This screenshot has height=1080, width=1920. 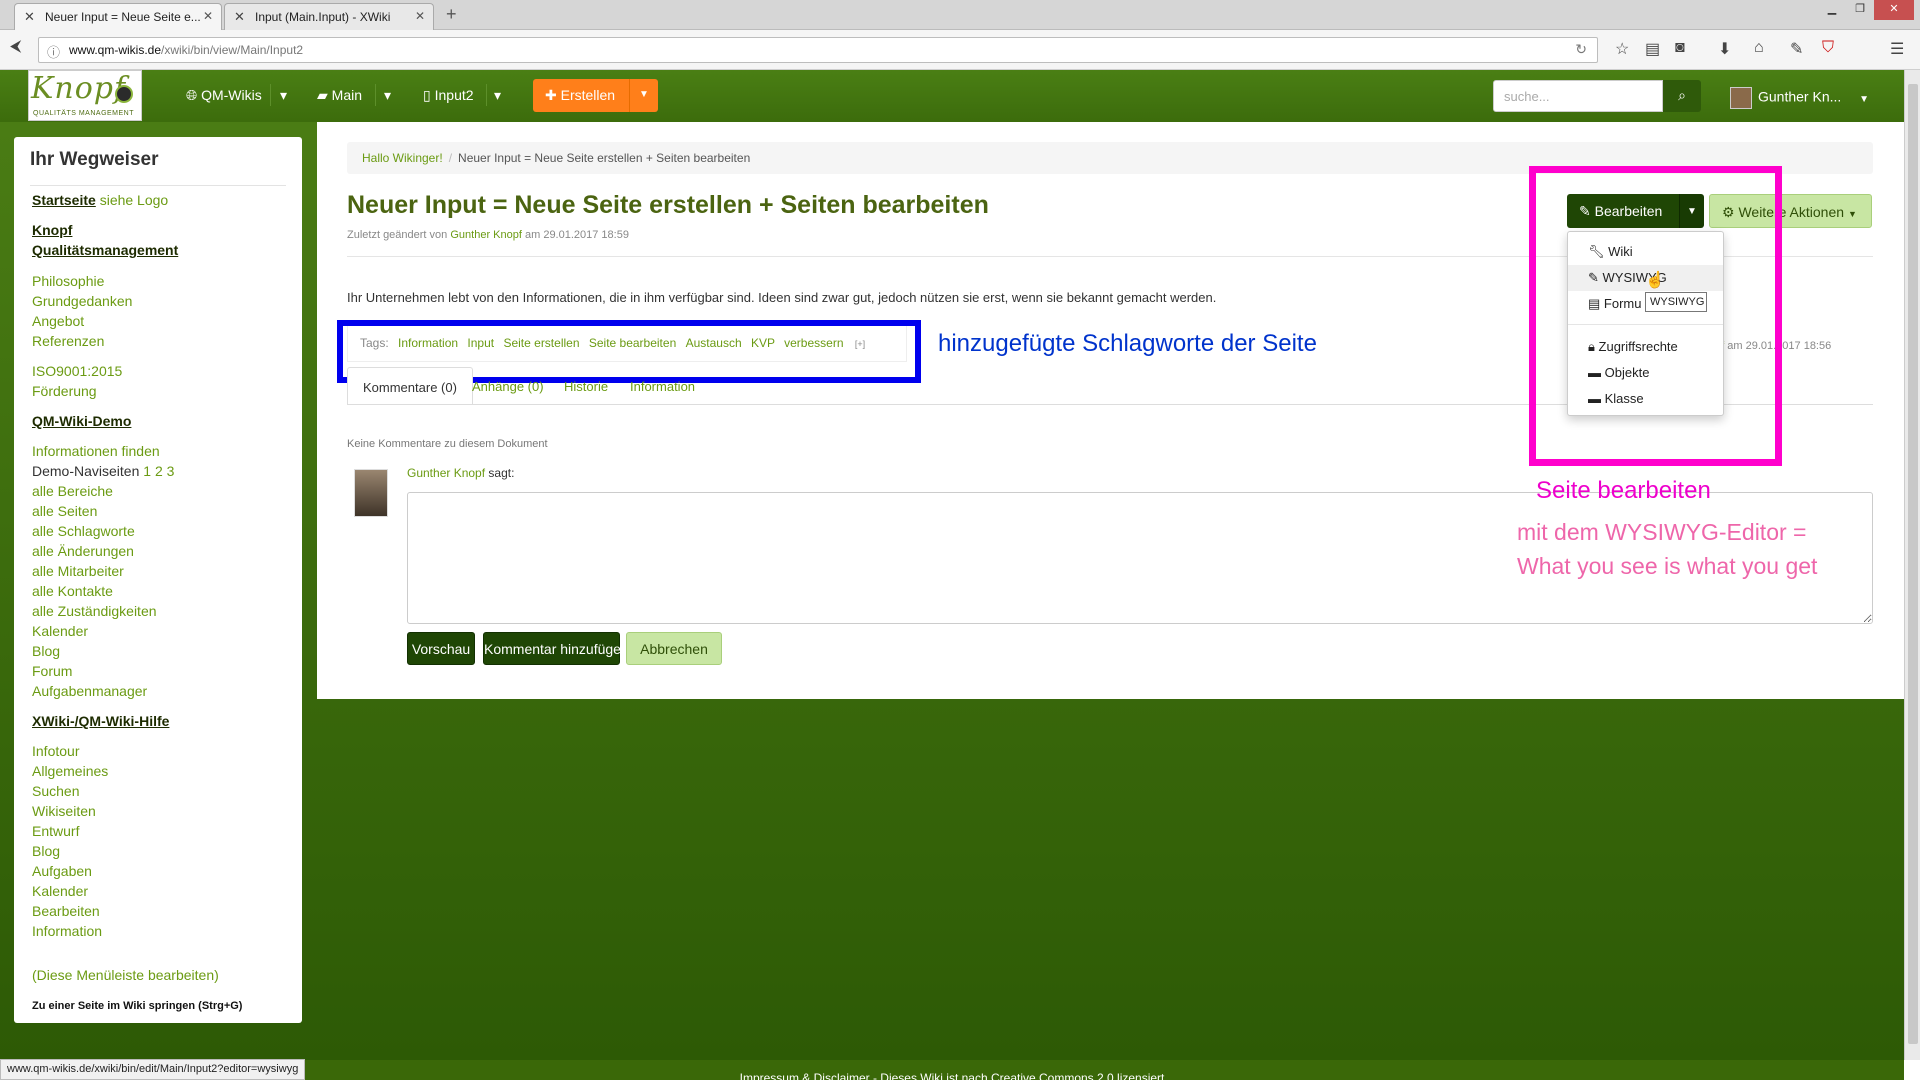 I want to click on sidebar-item-knopf: Knopf, so click(x=52, y=230).